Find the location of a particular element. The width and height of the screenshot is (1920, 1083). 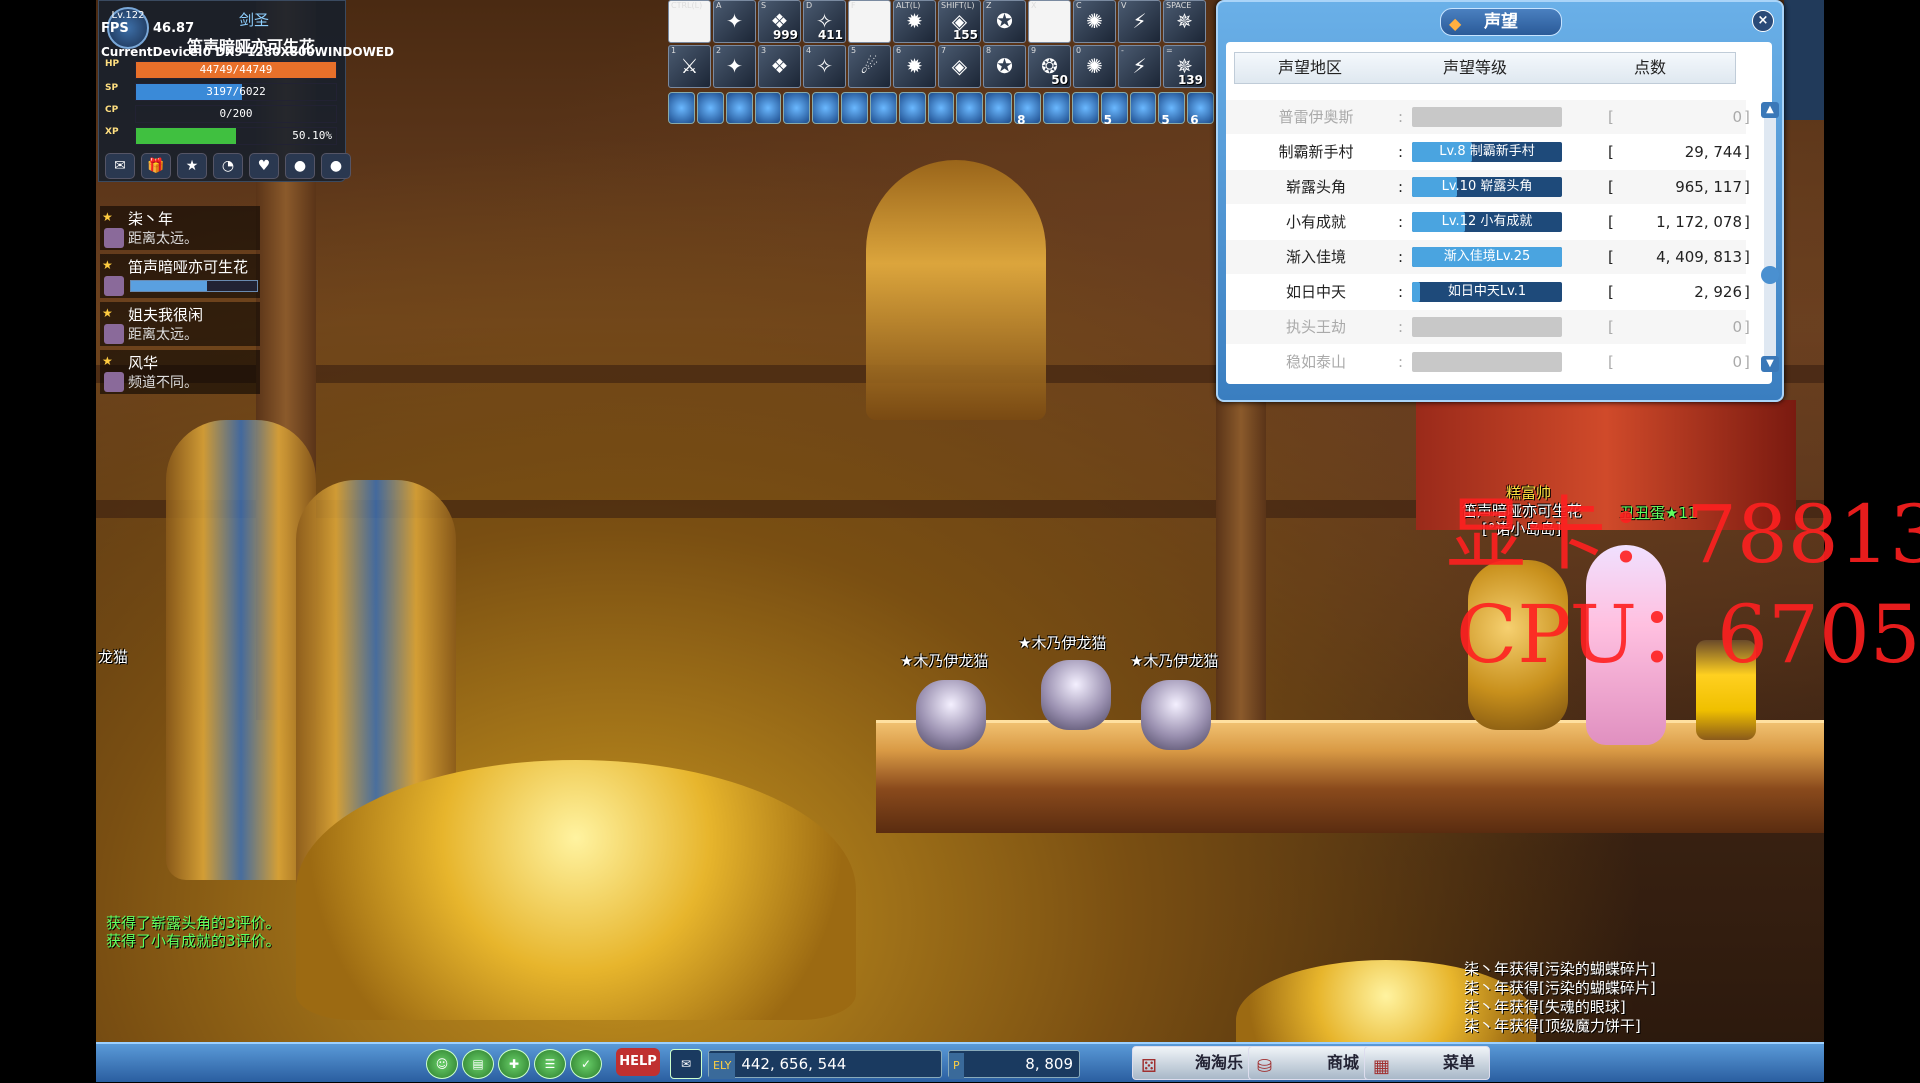

heart-icon: ♥ is located at coordinates (264, 166).